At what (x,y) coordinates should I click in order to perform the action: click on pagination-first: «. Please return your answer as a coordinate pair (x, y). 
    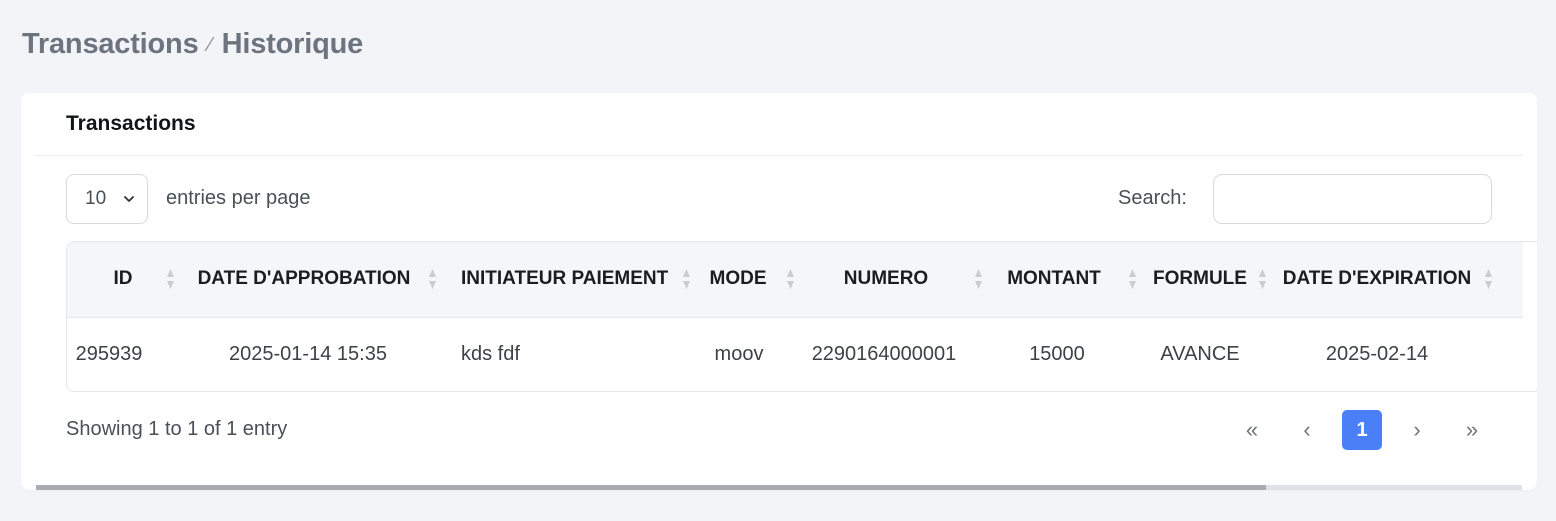
    Looking at the image, I should click on (1252, 430).